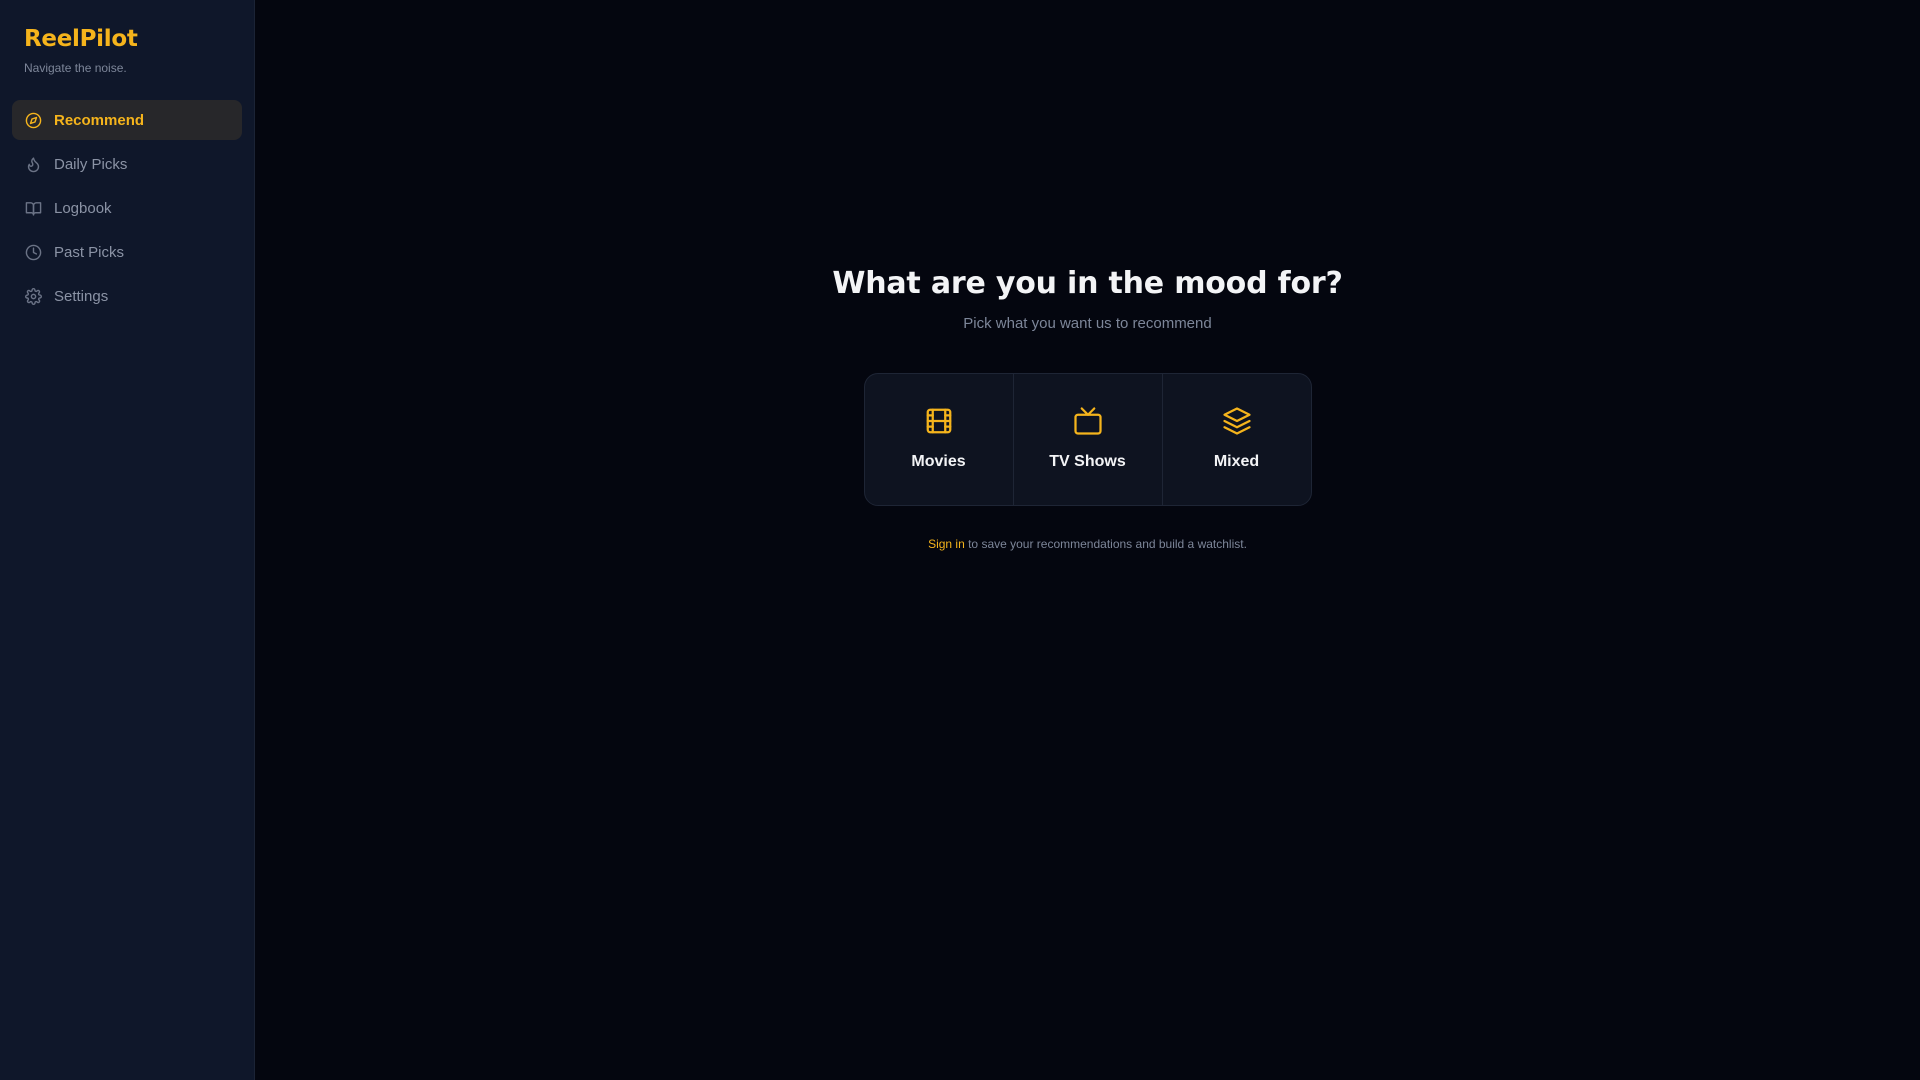 This screenshot has height=1080, width=1920. I want to click on mixed-option: Mixed, so click(1236, 439).